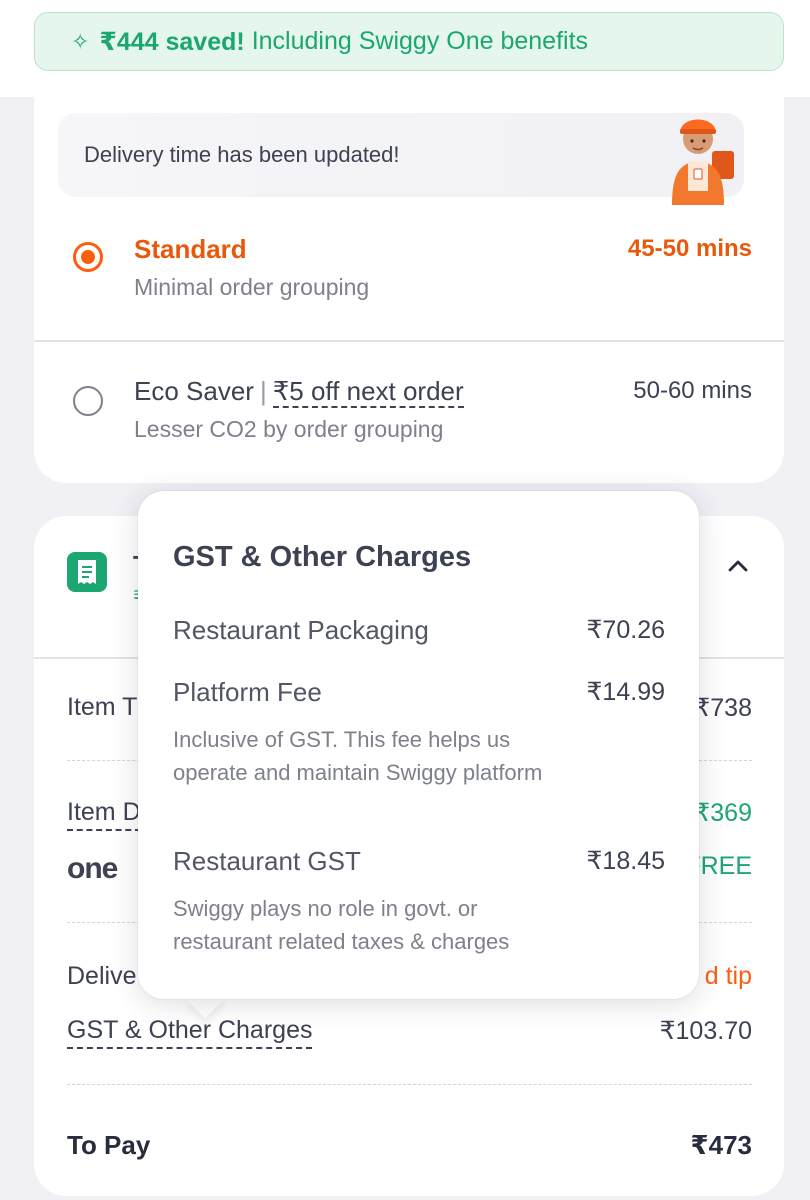  I want to click on option-title: Eco Saver | ₹5 off next order, so click(299, 392).